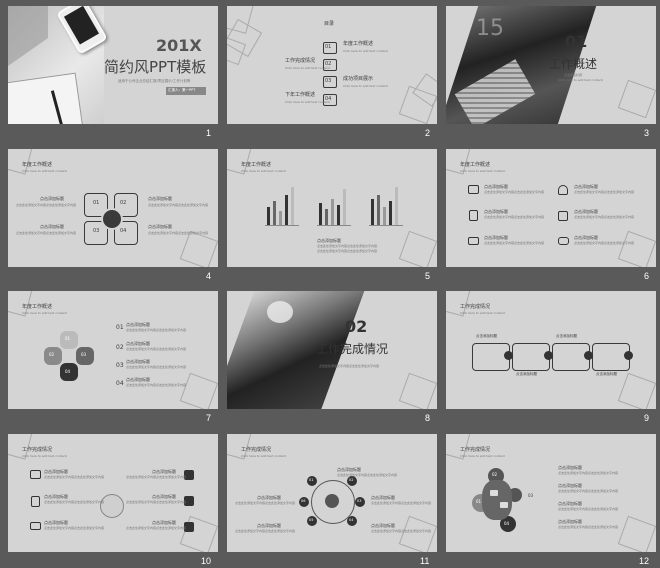  Describe the element at coordinates (573, 75) in the screenshot. I see `section-caption: 点击添加标题` at that location.